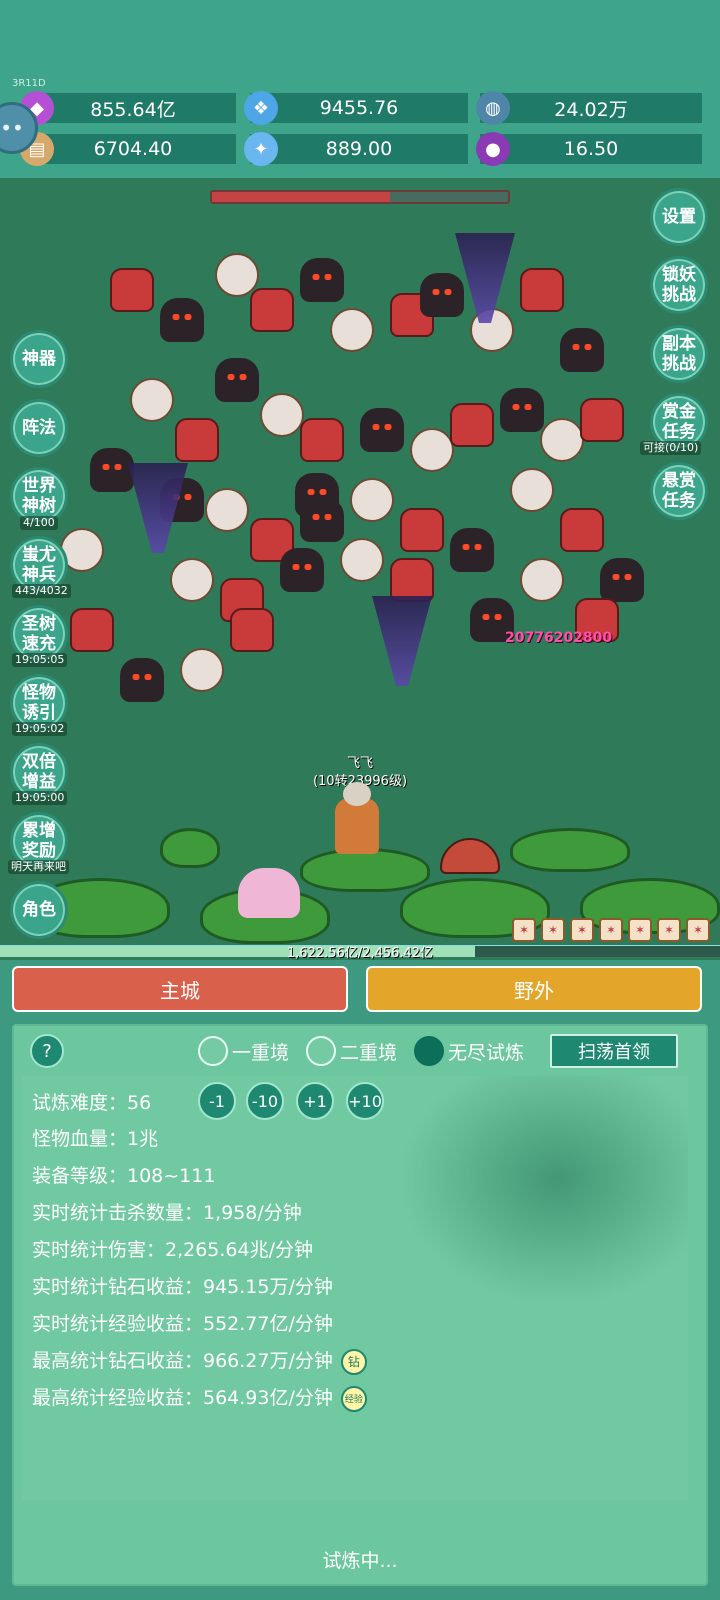 Image resolution: width=720 pixels, height=1600 pixels. Describe the element at coordinates (315, 1101) in the screenshot. I see `difficulty-plus-1-button: +1` at that location.